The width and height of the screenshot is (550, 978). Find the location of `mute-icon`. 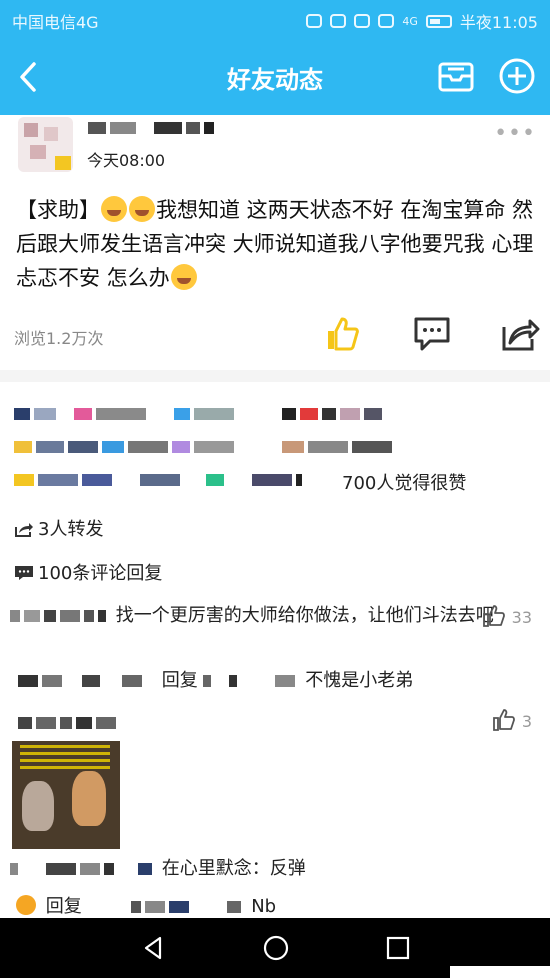

mute-icon is located at coordinates (338, 21).